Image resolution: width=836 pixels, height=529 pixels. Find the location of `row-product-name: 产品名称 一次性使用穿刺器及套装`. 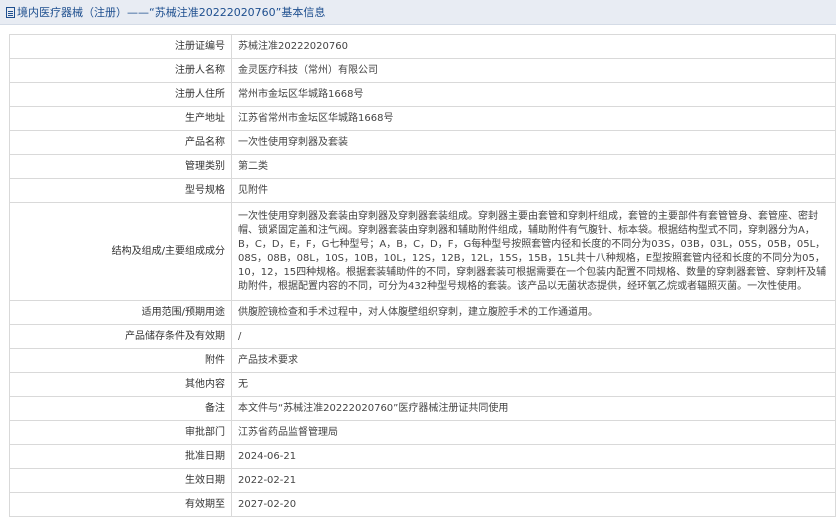

row-product-name: 产品名称 一次性使用穿刺器及套装 is located at coordinates (422, 142).